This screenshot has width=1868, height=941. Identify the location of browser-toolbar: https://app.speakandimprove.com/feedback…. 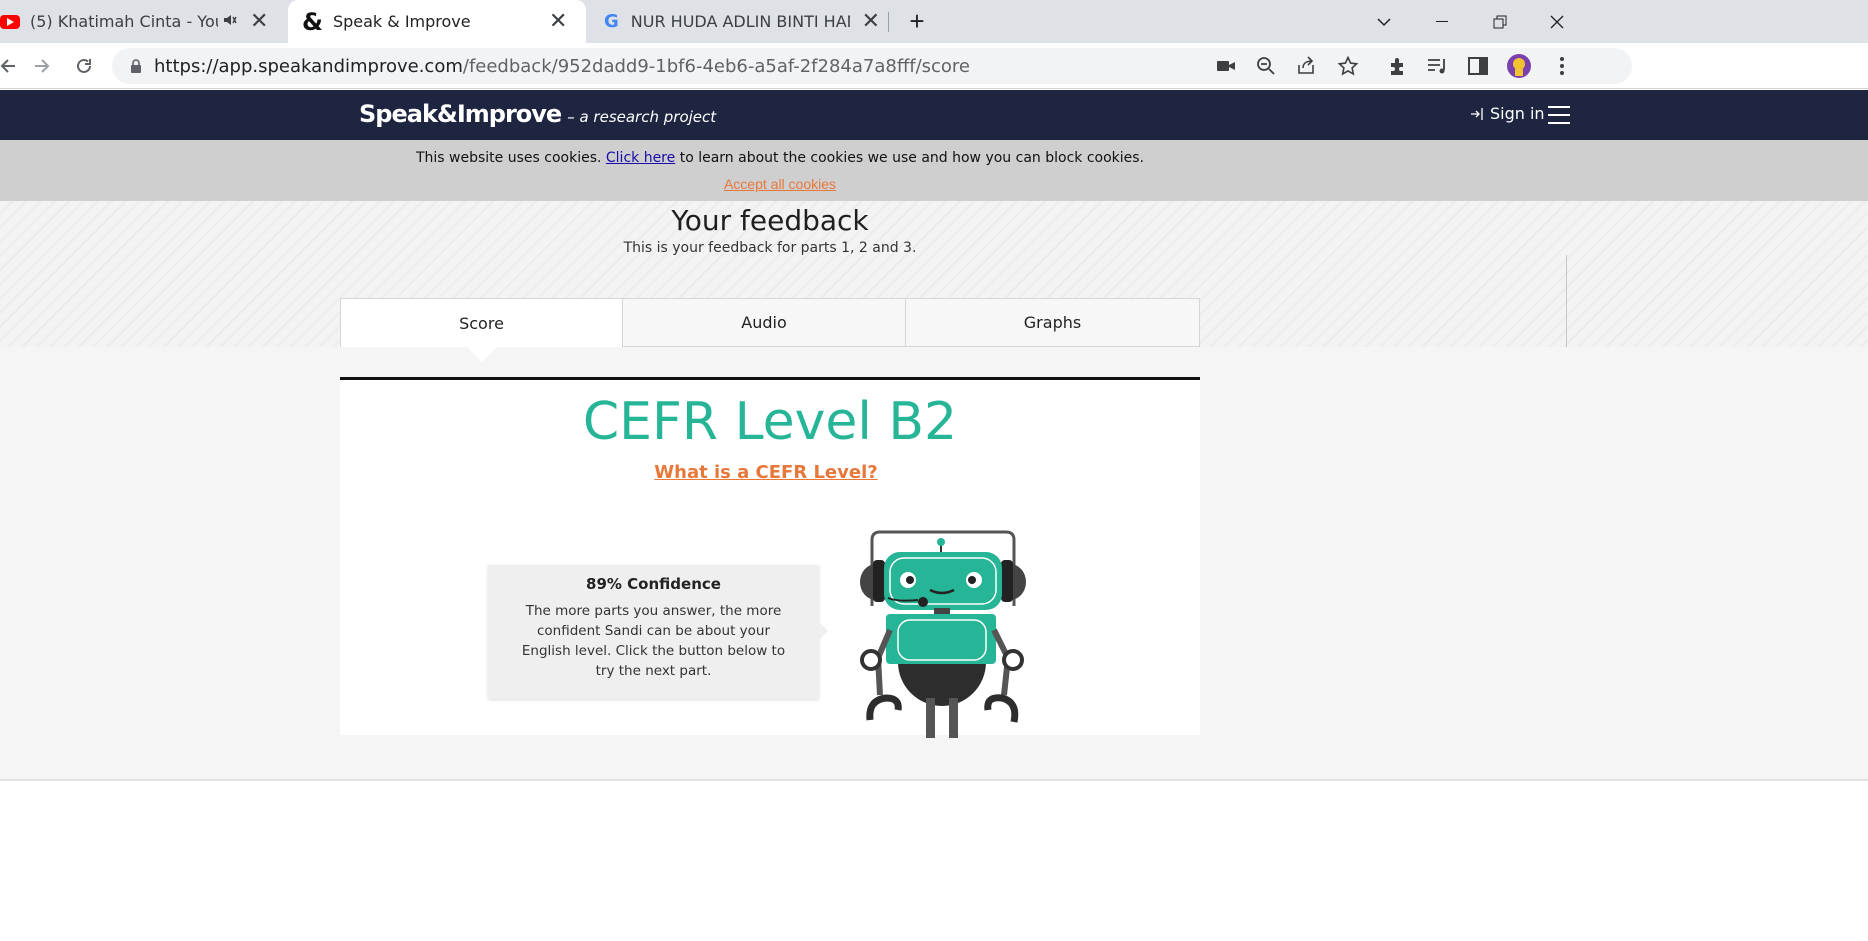
(934, 66).